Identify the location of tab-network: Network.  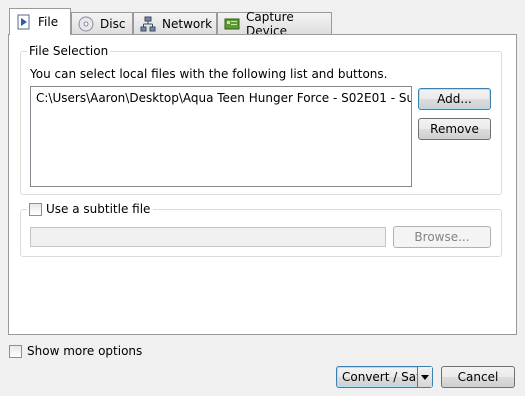
(175, 23).